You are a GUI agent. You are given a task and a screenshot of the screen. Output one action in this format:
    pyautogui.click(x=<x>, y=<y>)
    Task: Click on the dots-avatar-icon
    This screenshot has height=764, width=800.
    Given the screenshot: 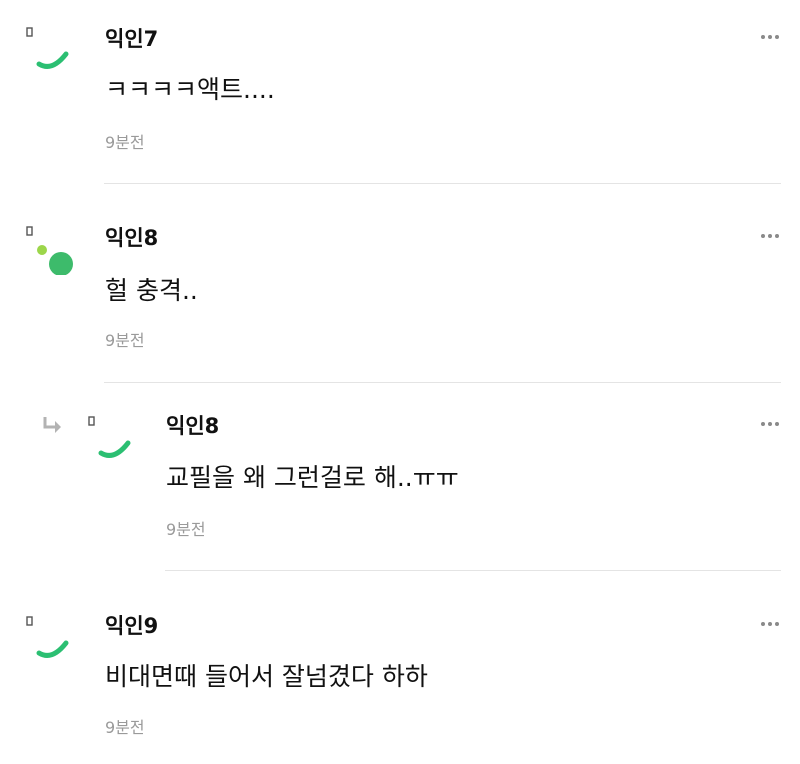 What is the action you would take?
    pyautogui.click(x=50, y=249)
    